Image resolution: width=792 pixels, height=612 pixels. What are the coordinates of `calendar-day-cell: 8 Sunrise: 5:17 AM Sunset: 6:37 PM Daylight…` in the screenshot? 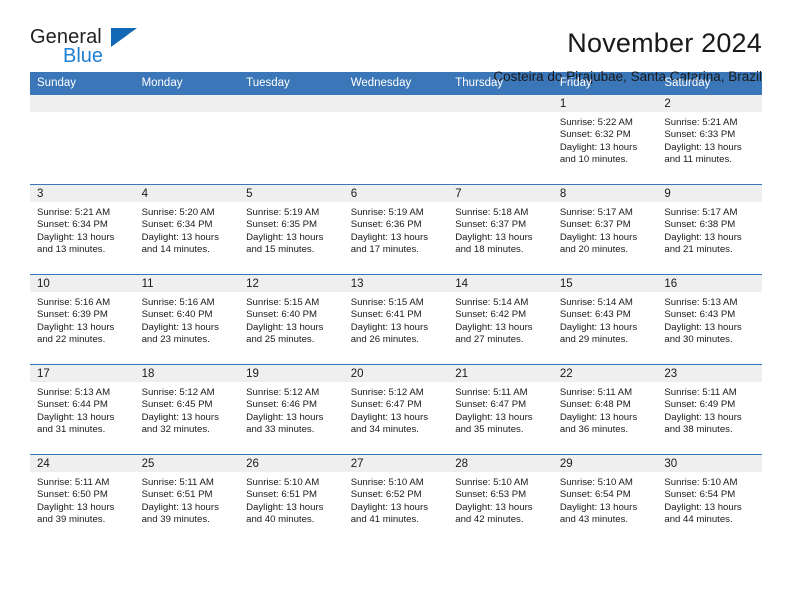 It's located at (605, 229).